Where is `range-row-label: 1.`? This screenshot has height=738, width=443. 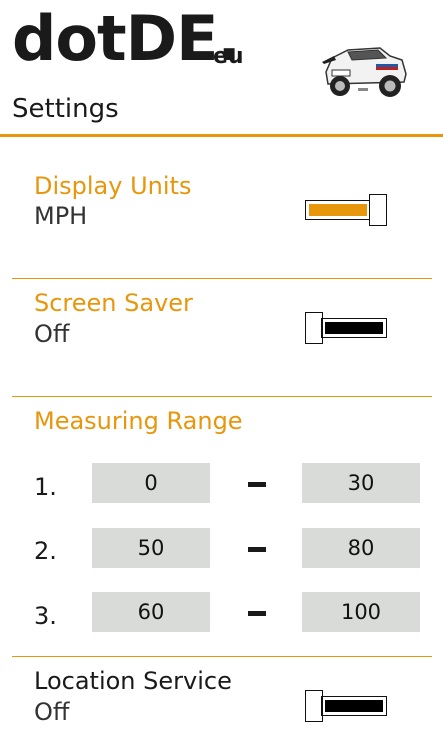
range-row-label: 1. is located at coordinates (45, 487).